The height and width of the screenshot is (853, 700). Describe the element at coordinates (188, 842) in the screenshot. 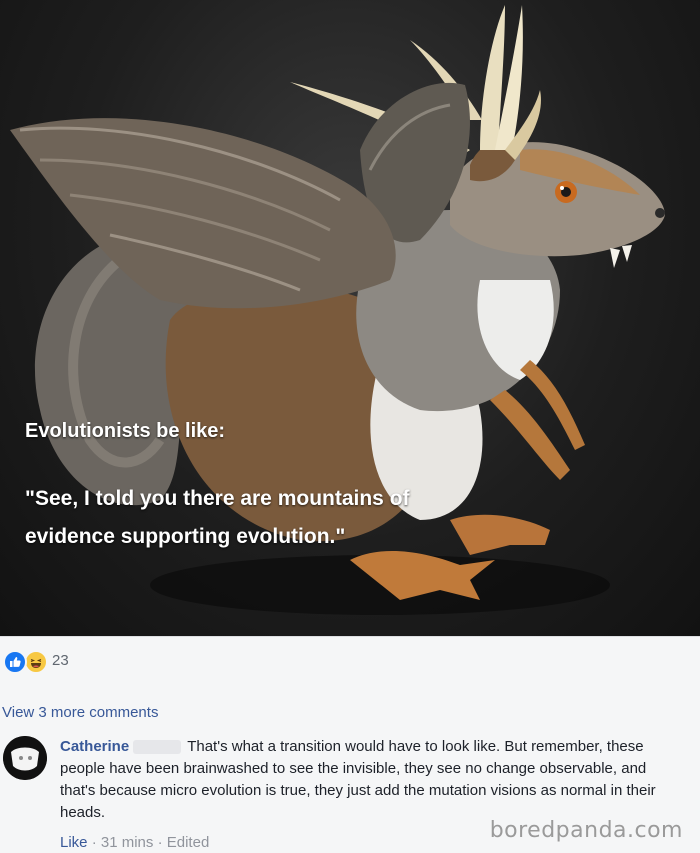

I see `comment-edited-label: Edited` at that location.